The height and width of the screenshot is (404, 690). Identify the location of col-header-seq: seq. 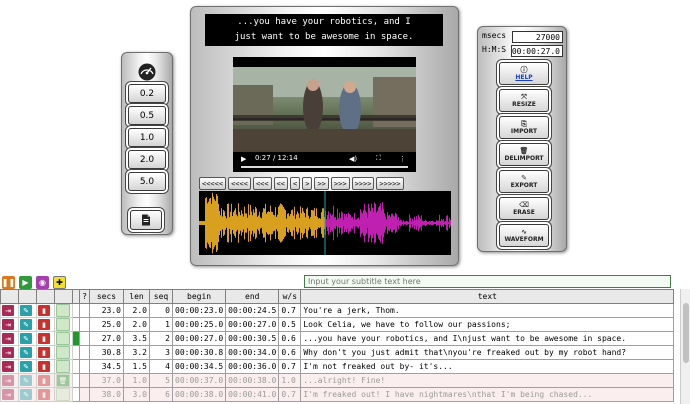
(161, 296).